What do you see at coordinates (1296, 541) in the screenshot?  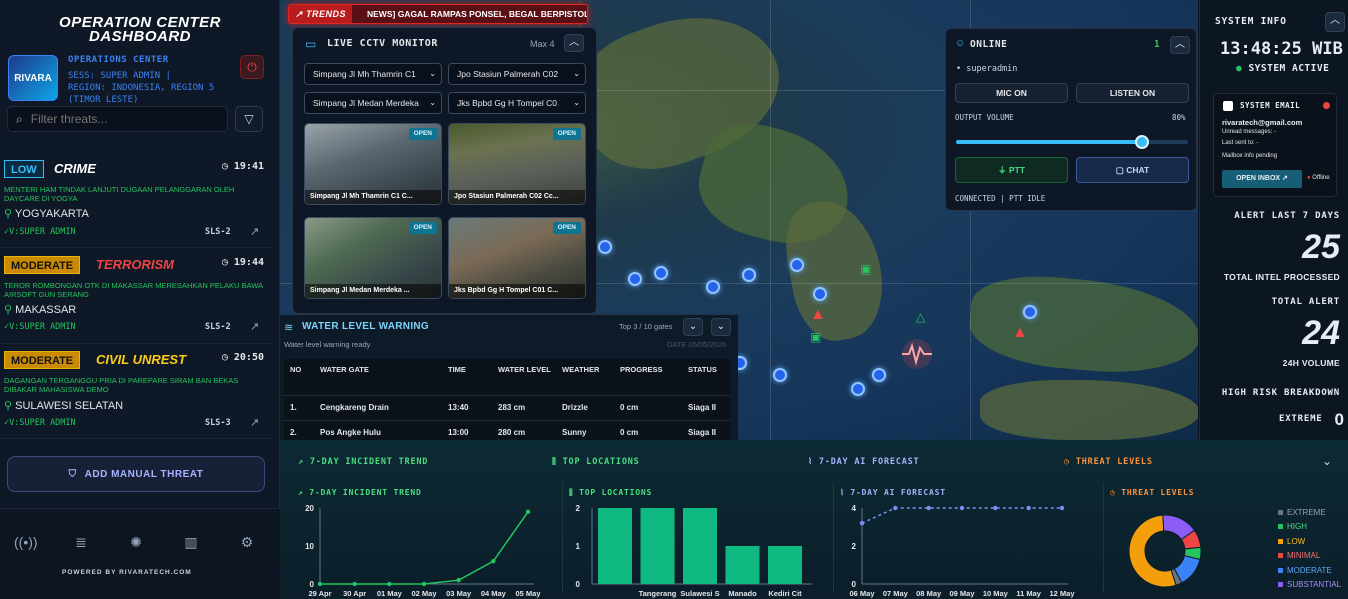 I see `legend-label: LOW` at bounding box center [1296, 541].